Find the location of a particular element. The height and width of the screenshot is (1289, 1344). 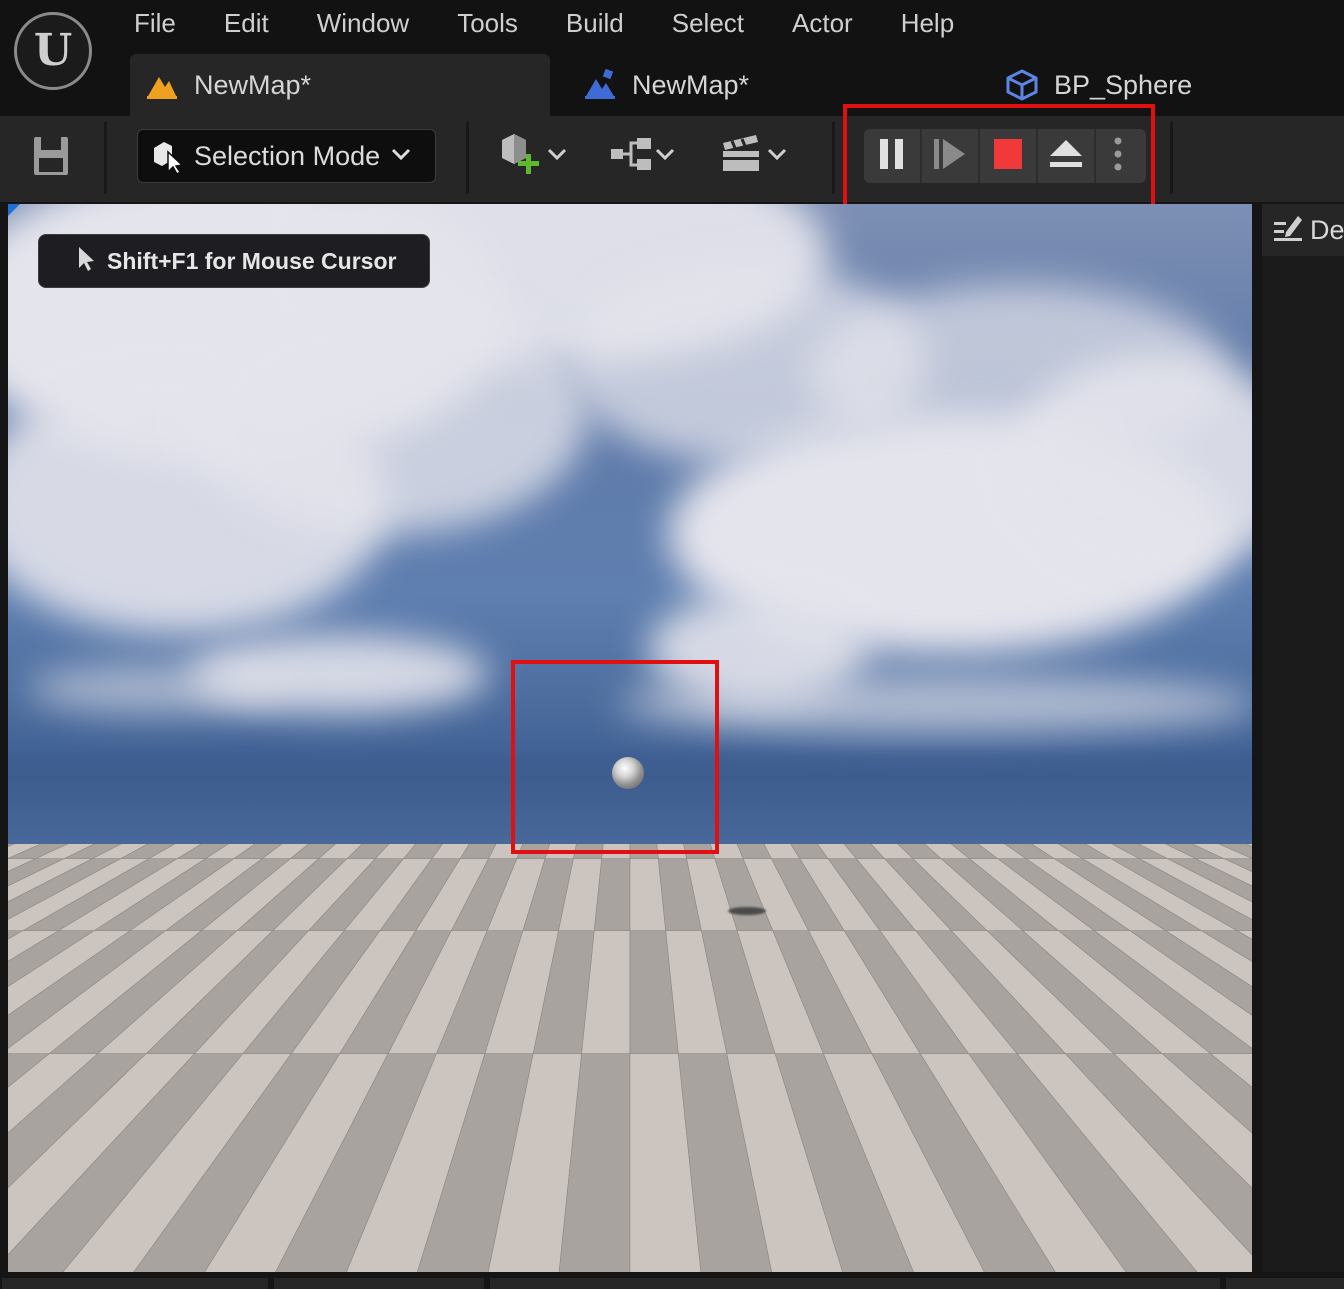

cursor-hint-label: Shift+F1 for Mouse Cursor is located at coordinates (252, 260).